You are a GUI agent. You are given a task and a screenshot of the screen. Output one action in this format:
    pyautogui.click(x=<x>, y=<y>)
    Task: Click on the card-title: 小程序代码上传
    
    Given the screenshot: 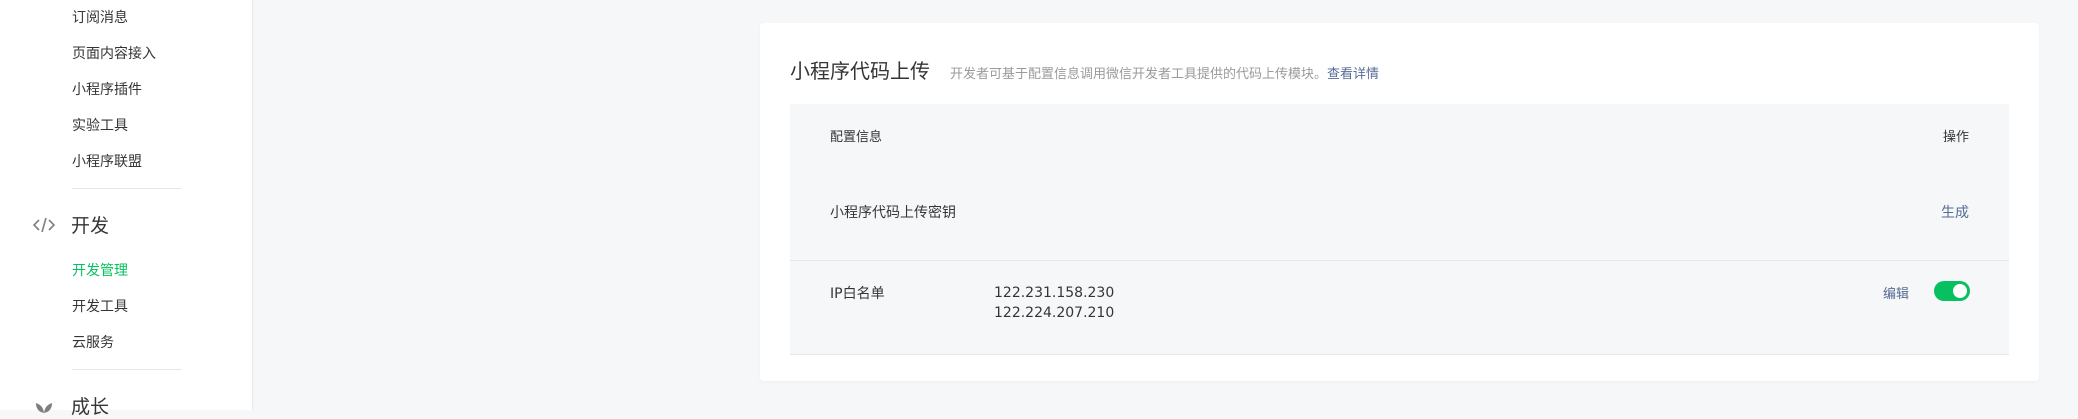 What is the action you would take?
    pyautogui.click(x=860, y=71)
    